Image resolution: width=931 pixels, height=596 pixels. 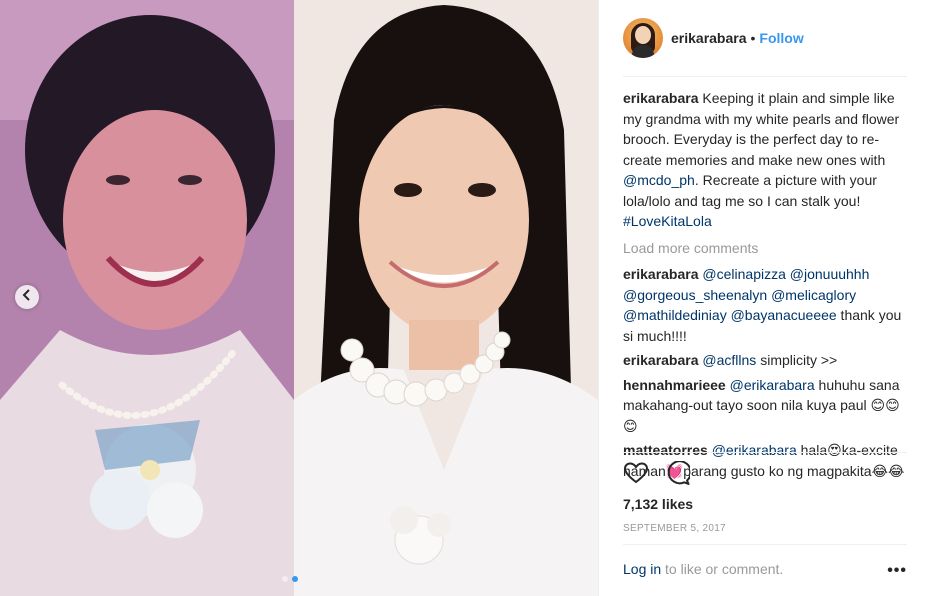 What do you see at coordinates (667, 221) in the screenshot?
I see `caption-hashtag: #LoveKitaLola` at bounding box center [667, 221].